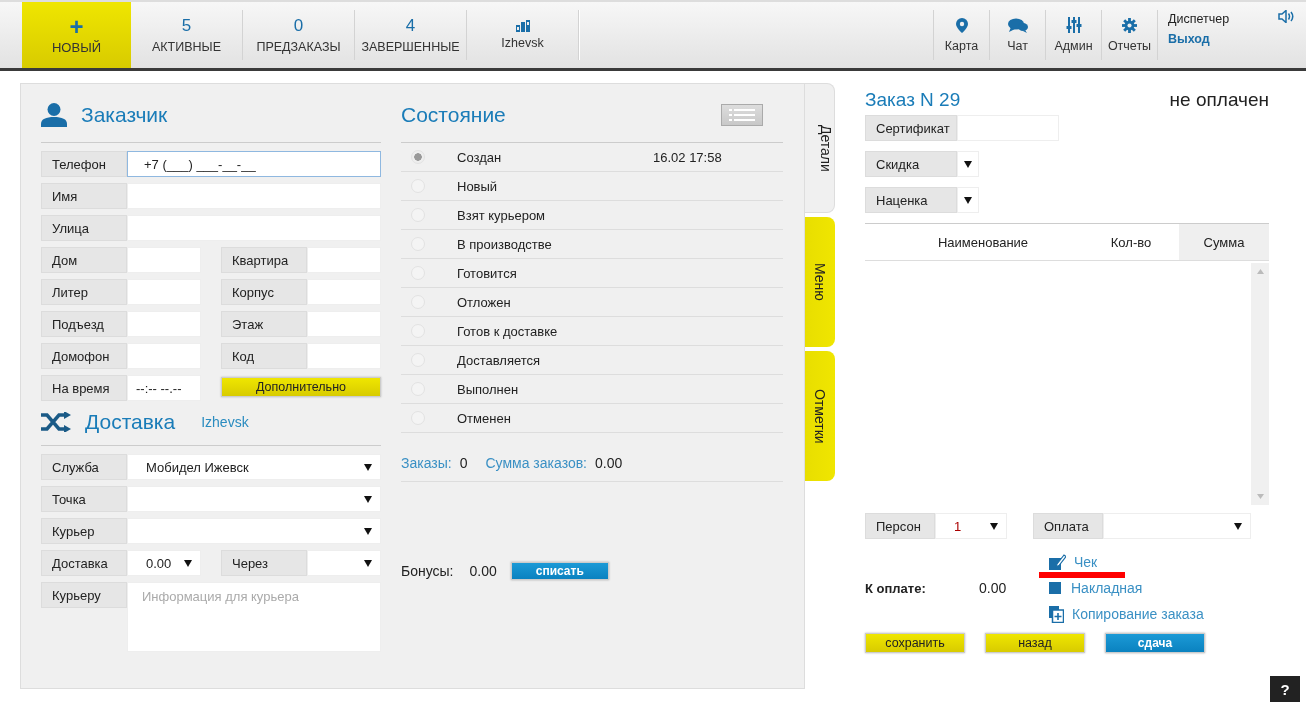 This screenshot has height=702, width=1306. I want to click on field-label: Код, so click(264, 356).